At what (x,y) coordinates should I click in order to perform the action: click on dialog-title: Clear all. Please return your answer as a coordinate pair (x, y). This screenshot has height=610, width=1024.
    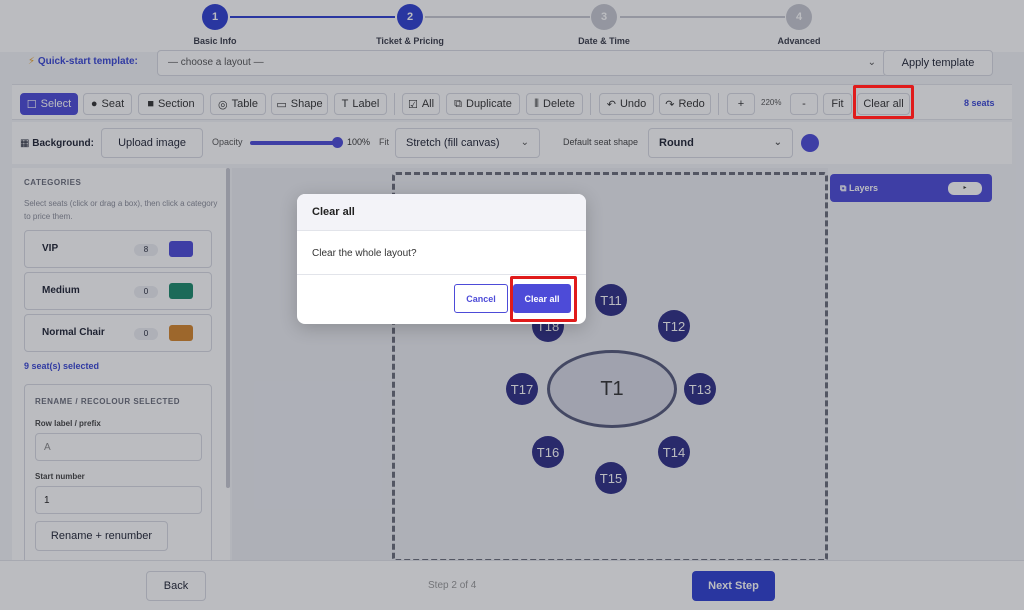
    Looking at the image, I should click on (333, 212).